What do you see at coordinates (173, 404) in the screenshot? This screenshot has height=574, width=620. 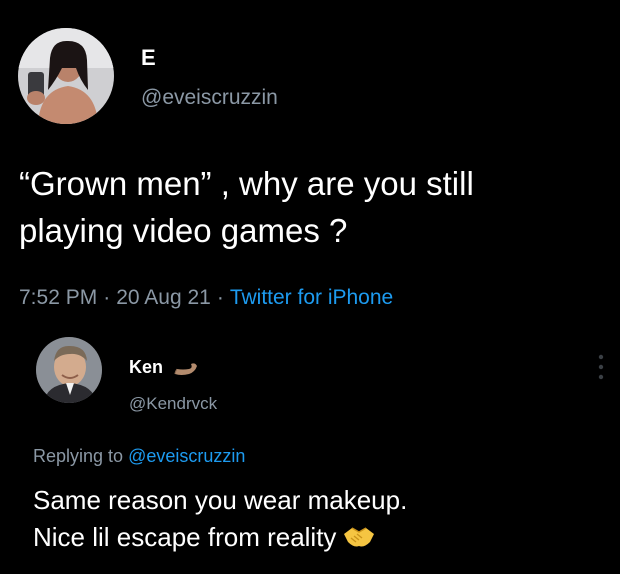 I see `reply-handle: @Kendrvck` at bounding box center [173, 404].